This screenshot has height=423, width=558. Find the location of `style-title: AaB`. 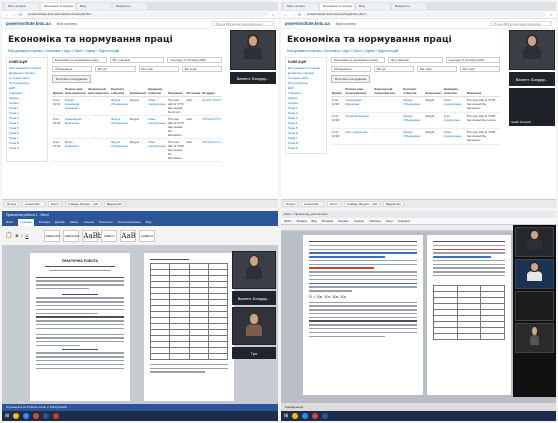

style-title: AaB is located at coordinates (128, 235).